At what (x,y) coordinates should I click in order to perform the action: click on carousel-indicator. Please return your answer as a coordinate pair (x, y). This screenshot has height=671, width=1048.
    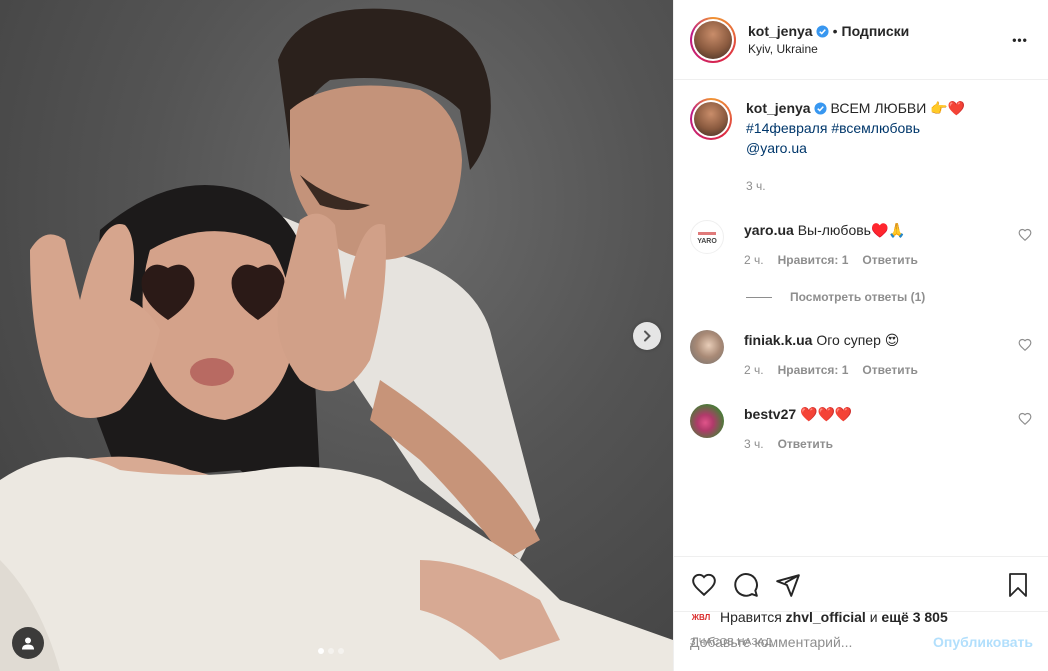
    Looking at the image, I should click on (331, 651).